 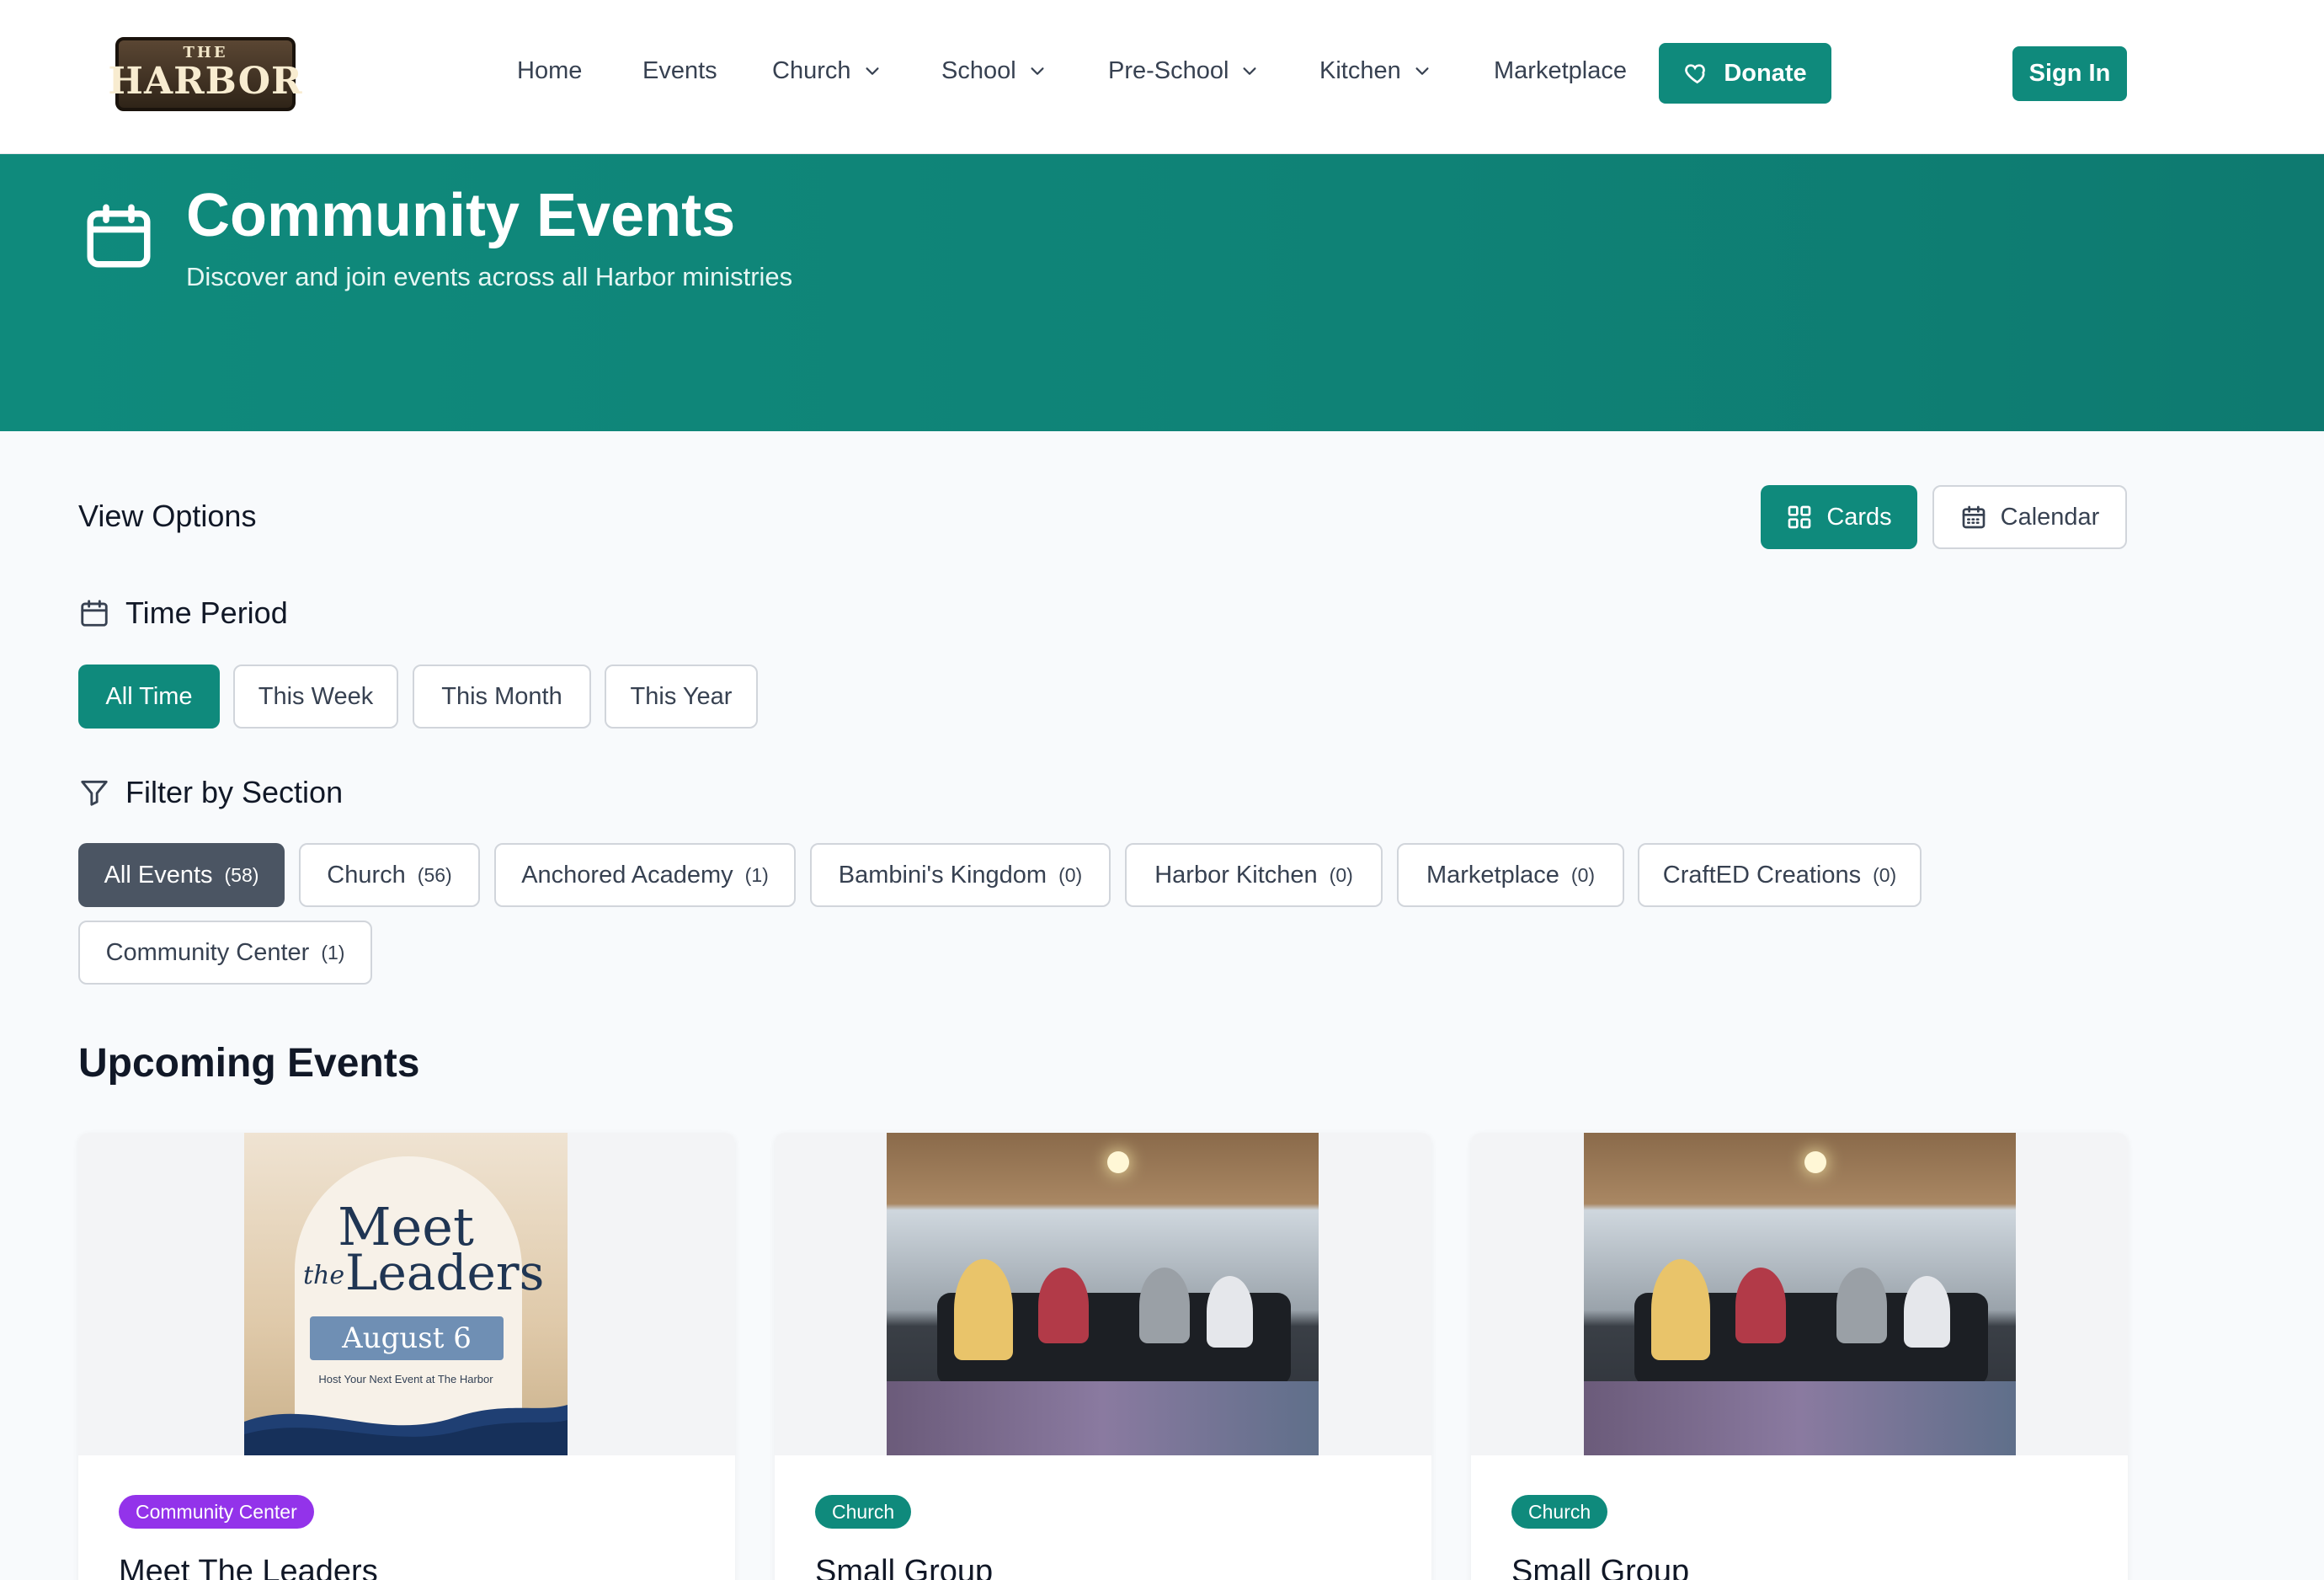 I want to click on nav-events: Events, so click(x=679, y=71).